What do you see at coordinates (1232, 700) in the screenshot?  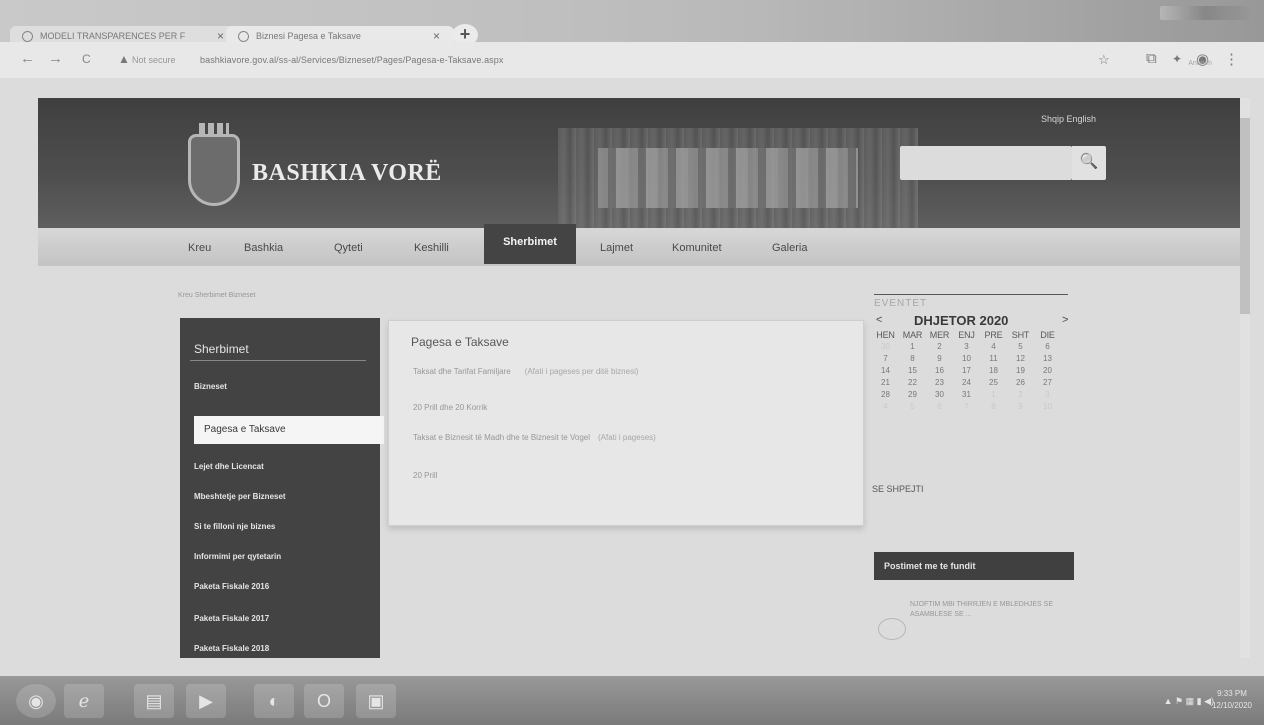 I see `taskbar-clock: 9:33 PM 12/10/2020` at bounding box center [1232, 700].